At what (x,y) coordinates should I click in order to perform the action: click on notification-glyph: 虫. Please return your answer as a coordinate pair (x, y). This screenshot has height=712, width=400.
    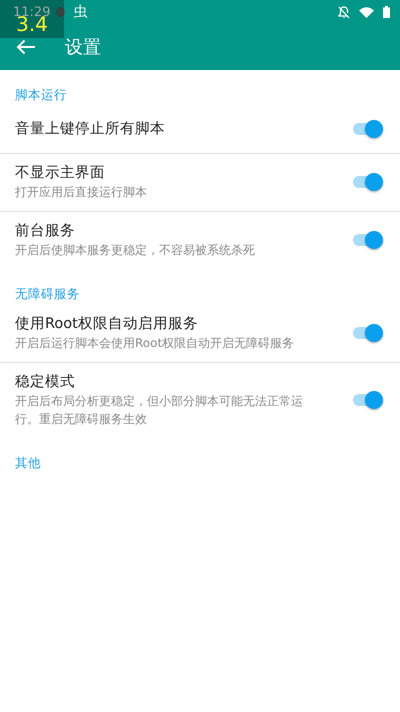
    Looking at the image, I should click on (80, 12).